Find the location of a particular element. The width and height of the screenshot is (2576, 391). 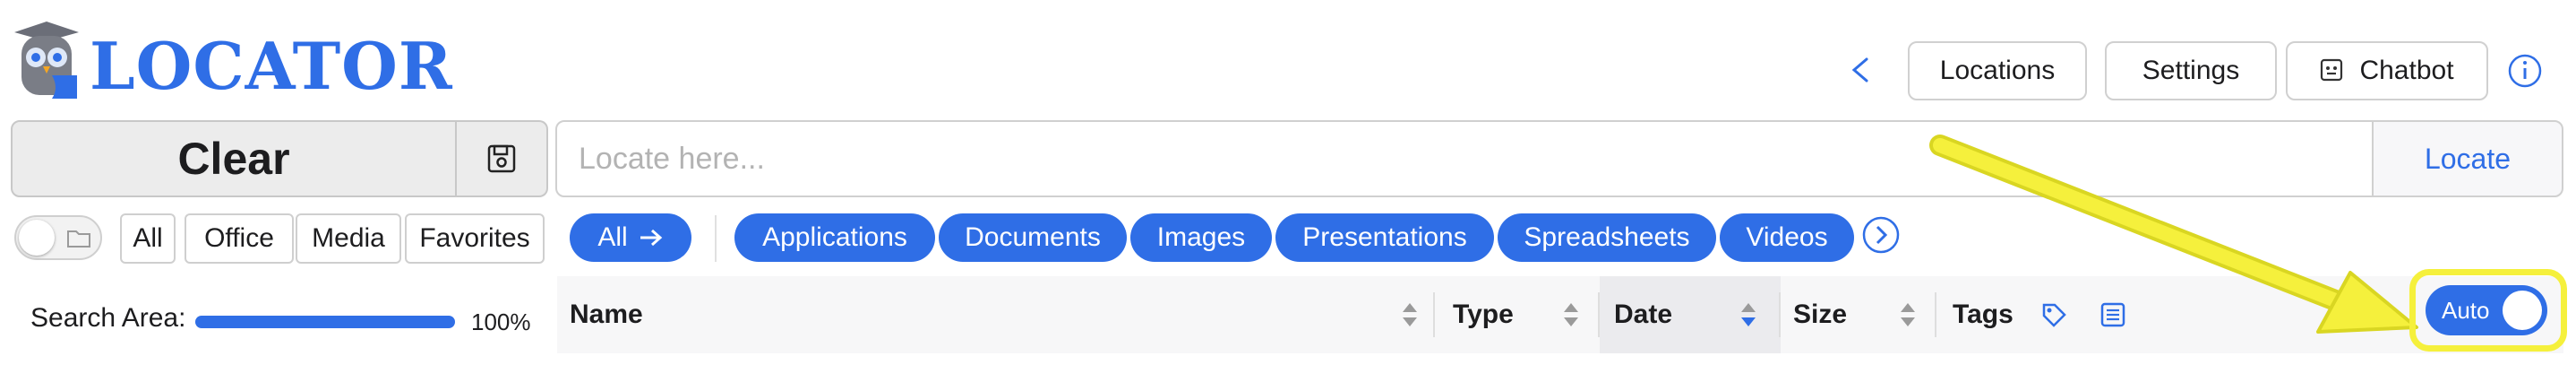

category-presentations-label: Presentations is located at coordinates (1384, 237).